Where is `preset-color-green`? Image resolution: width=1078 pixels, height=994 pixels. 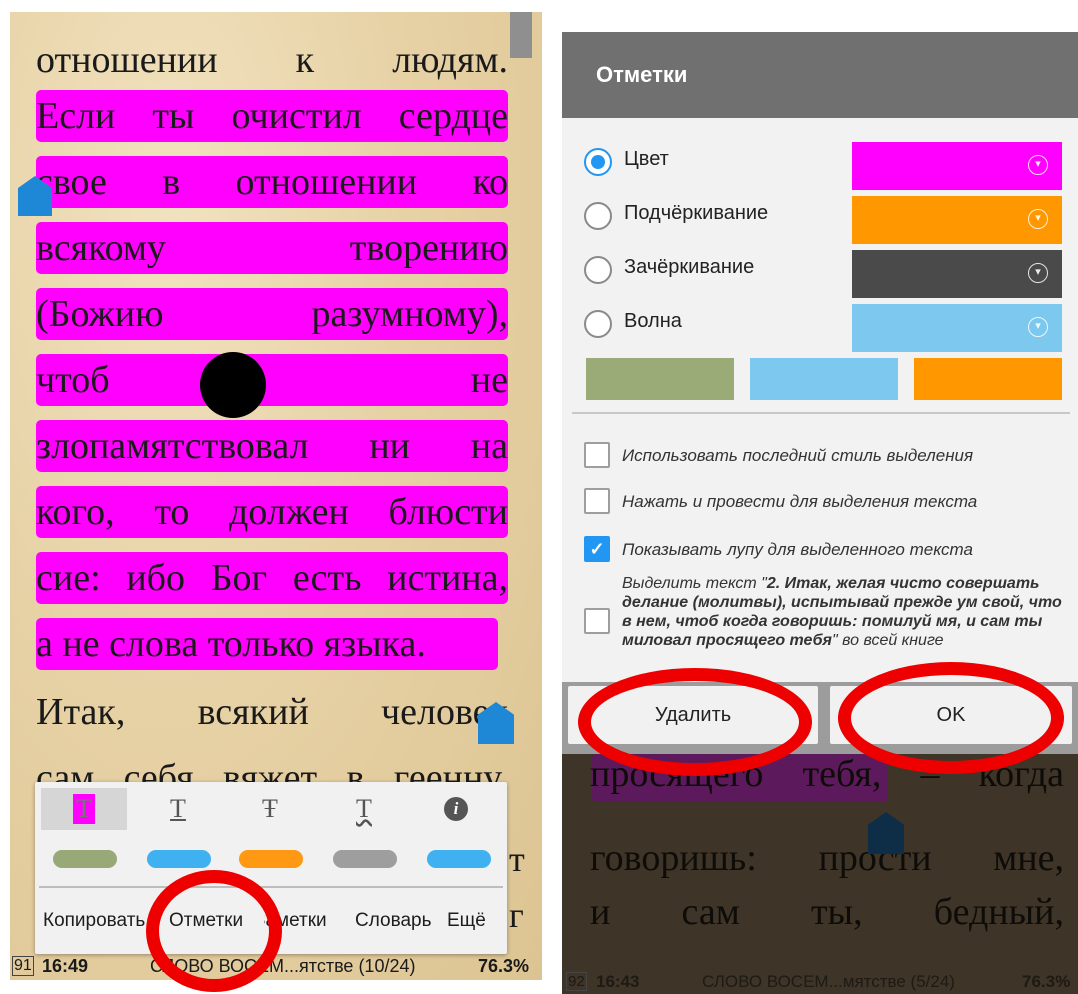 preset-color-green is located at coordinates (660, 379).